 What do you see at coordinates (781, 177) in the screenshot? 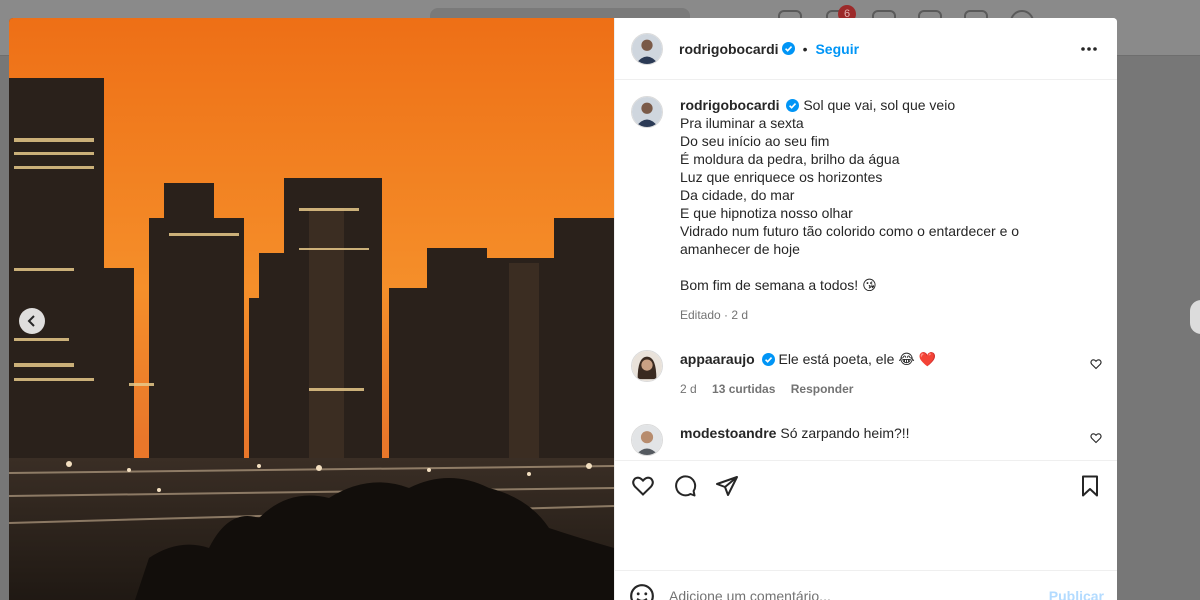
I see `caption-line: Luz que enriquece os horizontes` at bounding box center [781, 177].